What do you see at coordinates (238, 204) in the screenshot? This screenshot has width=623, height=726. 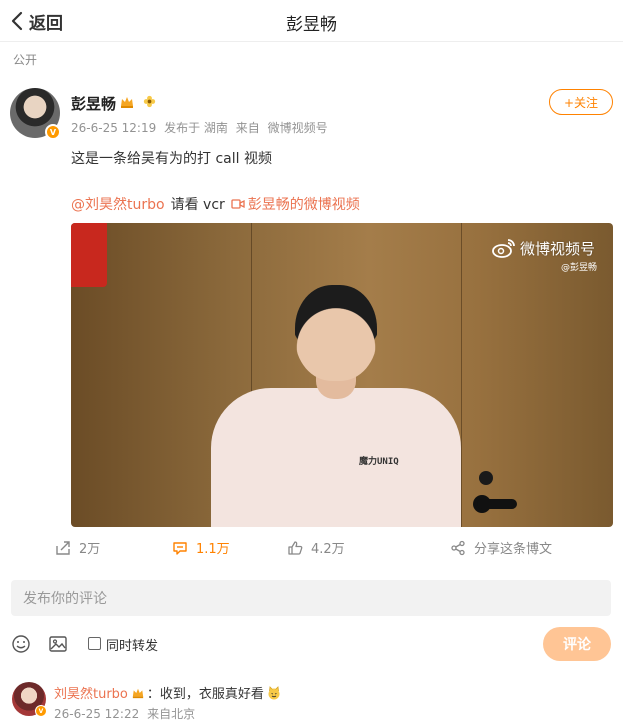 I see `video-camera-icon` at bounding box center [238, 204].